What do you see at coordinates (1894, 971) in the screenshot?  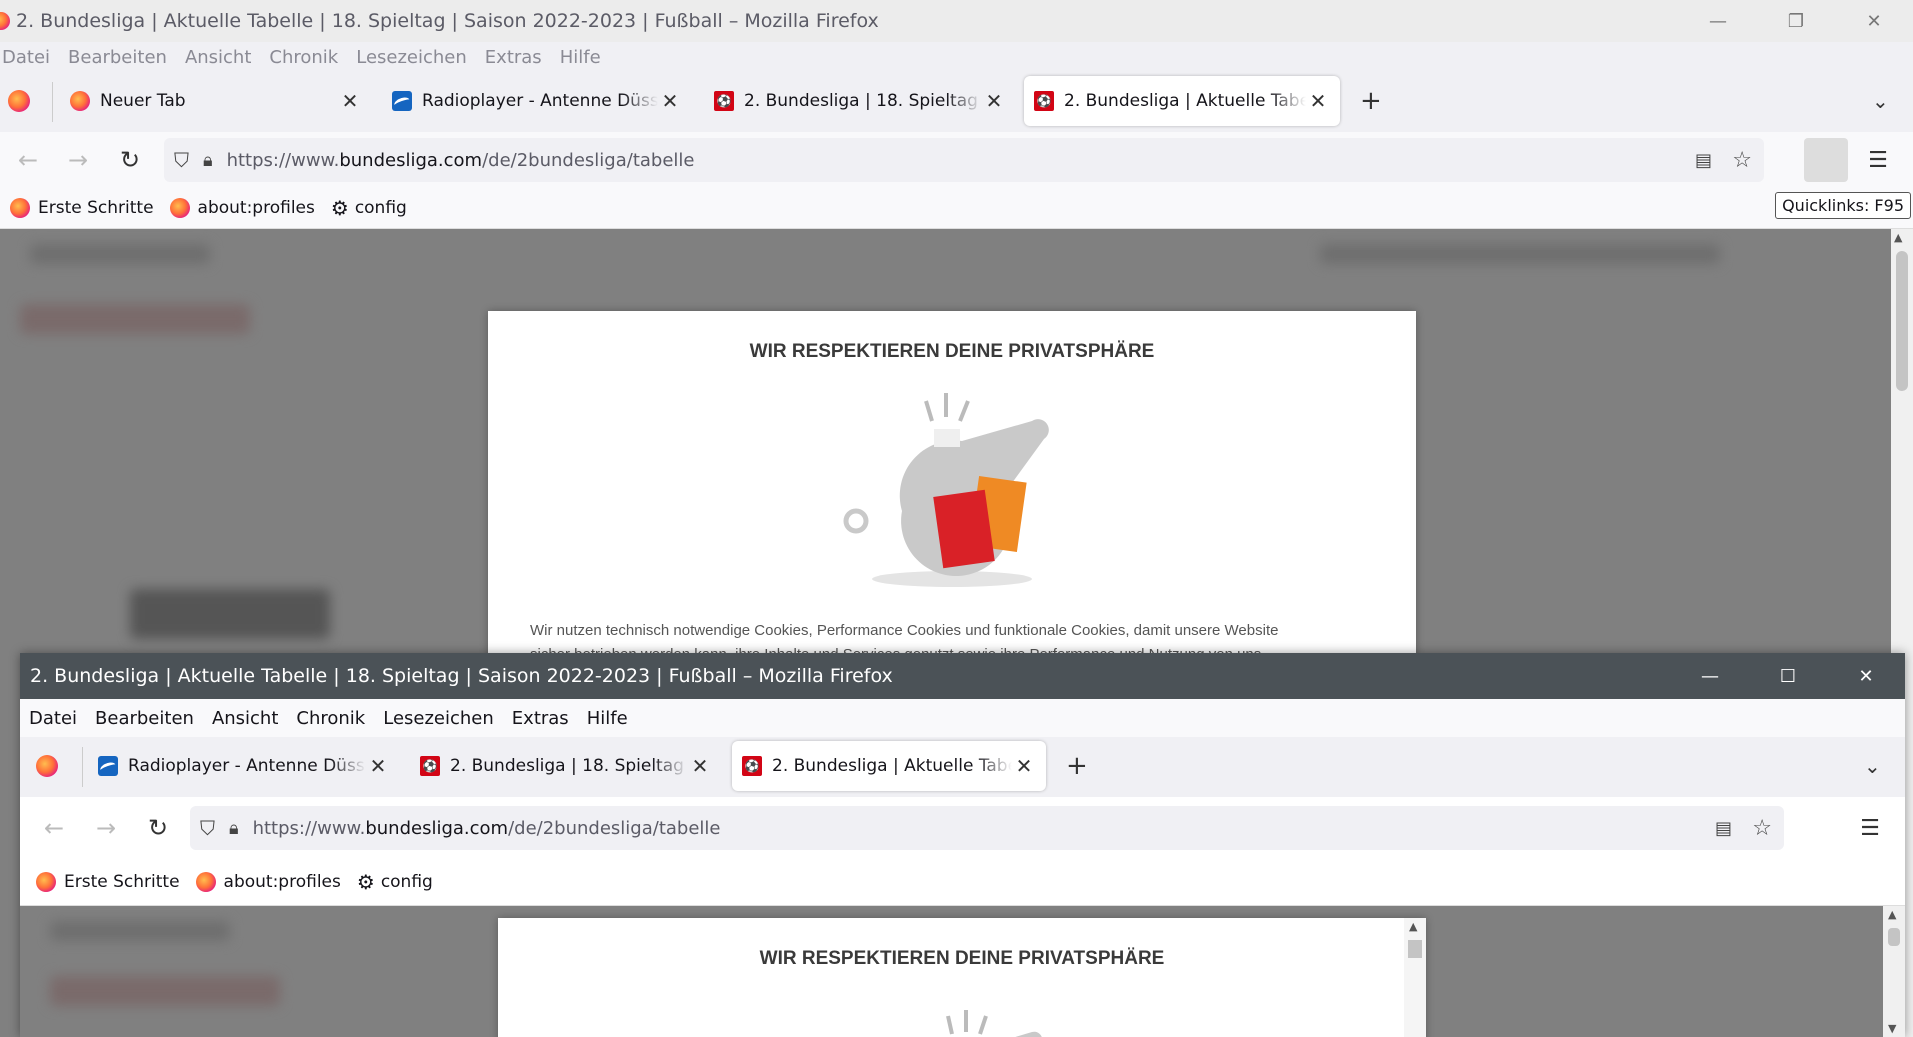 I see `page-scrollbar: ▲ ▼` at bounding box center [1894, 971].